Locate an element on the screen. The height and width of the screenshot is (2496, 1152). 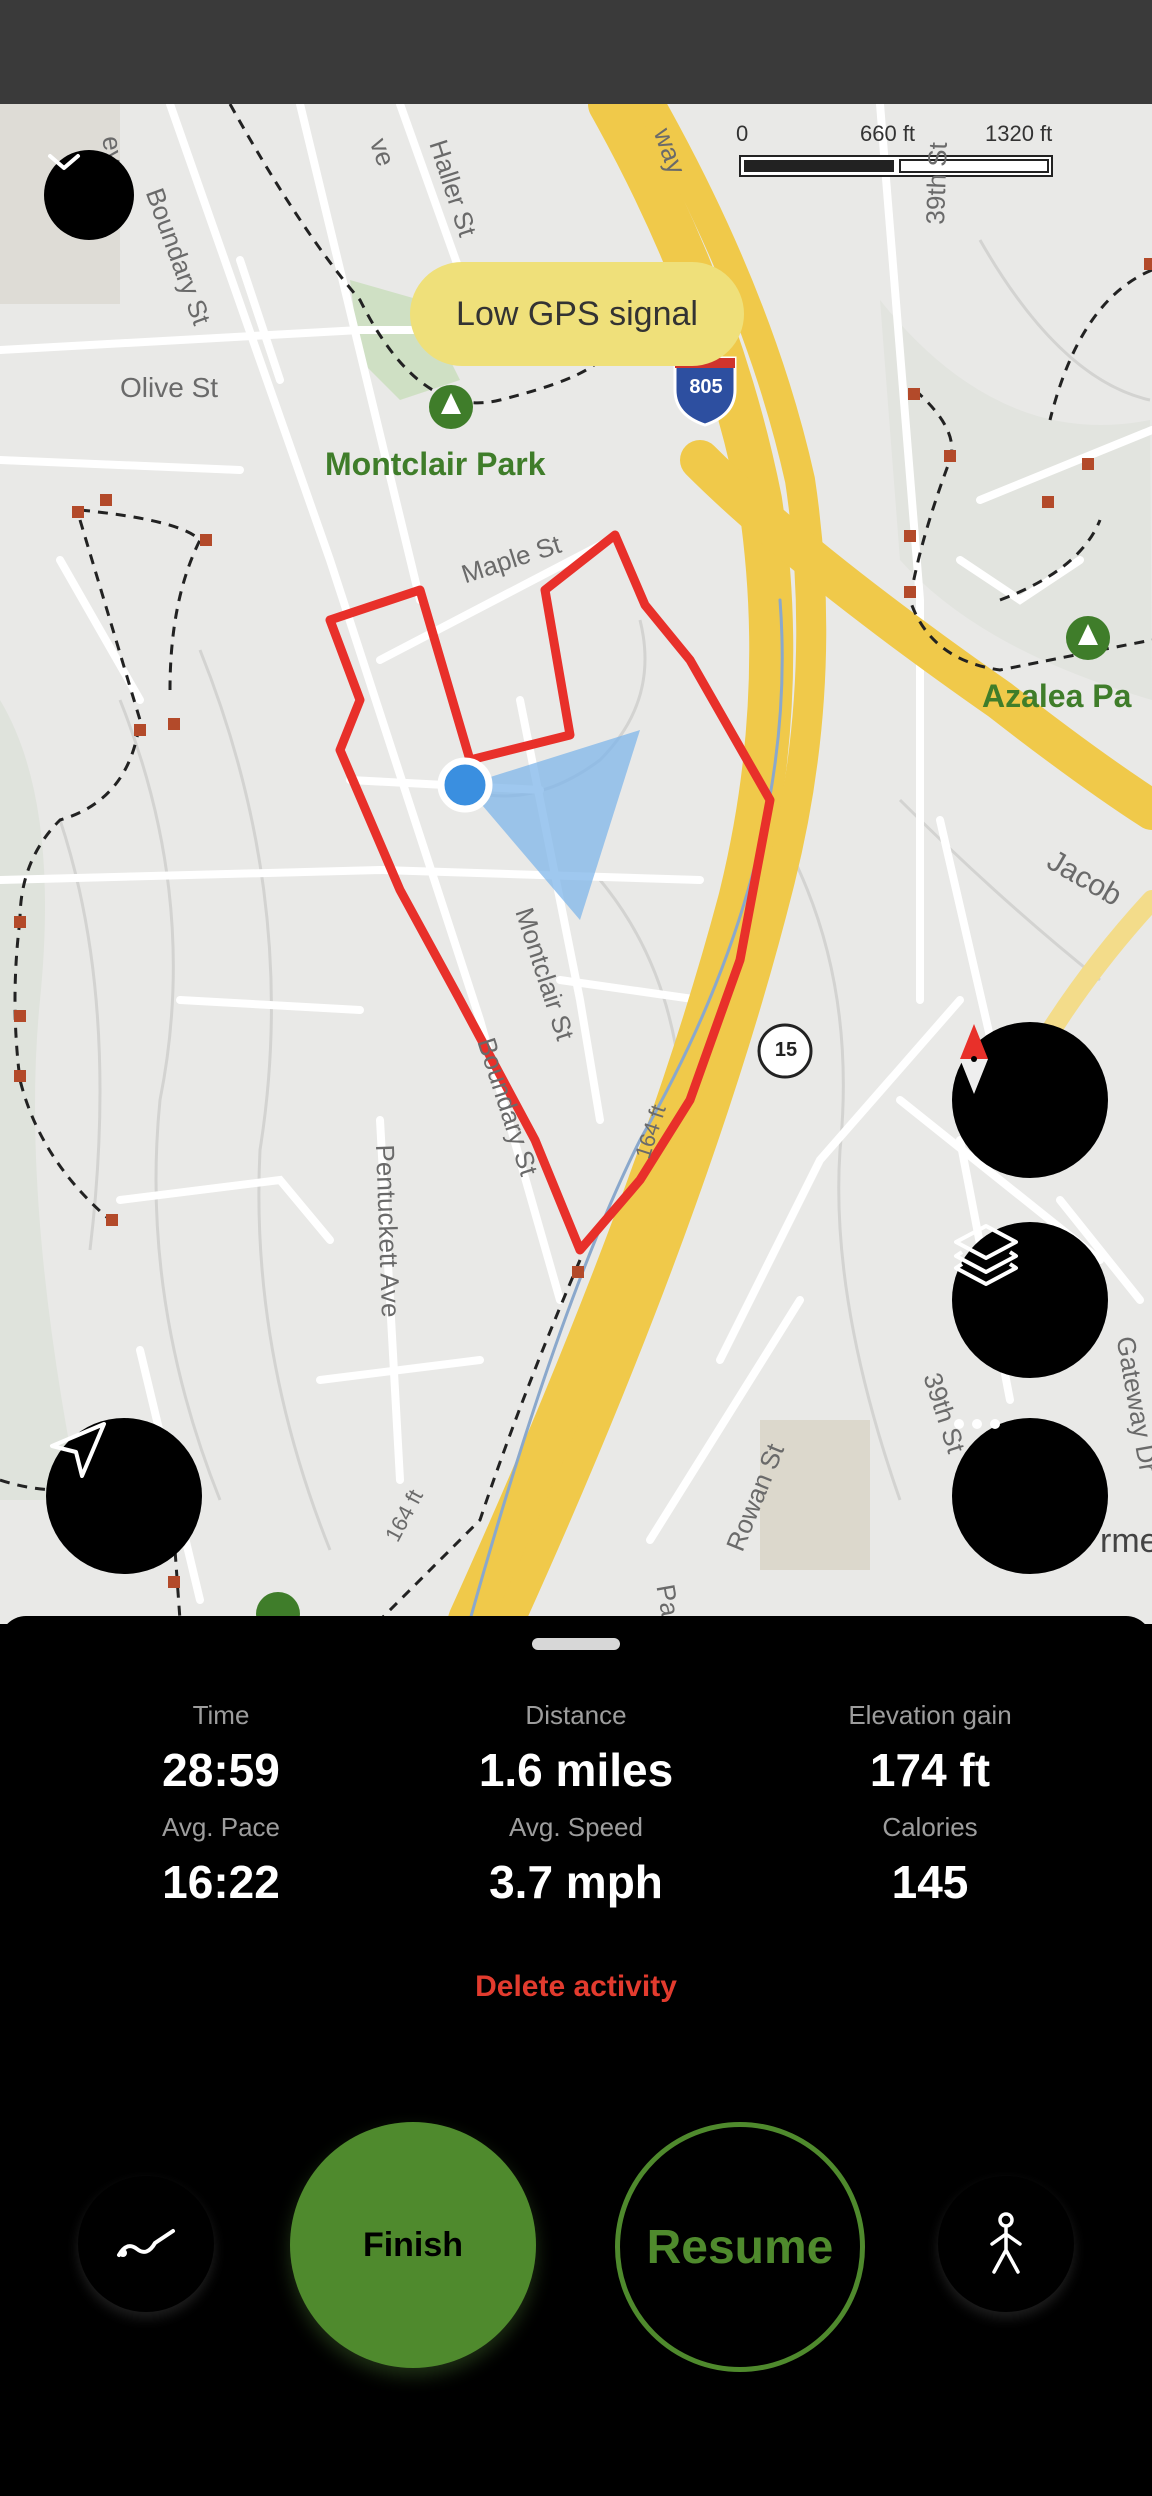
delete-activity-button: Delete activity is located at coordinates (576, 1987).